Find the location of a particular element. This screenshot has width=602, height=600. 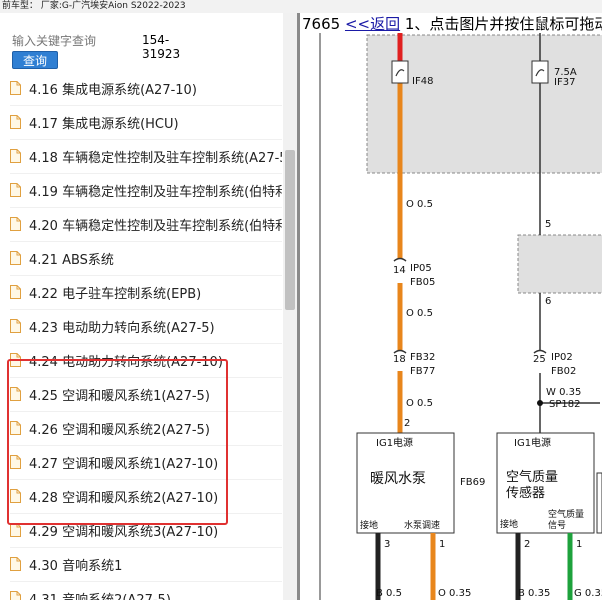

pin-2-sensor: 2 is located at coordinates (527, 544).